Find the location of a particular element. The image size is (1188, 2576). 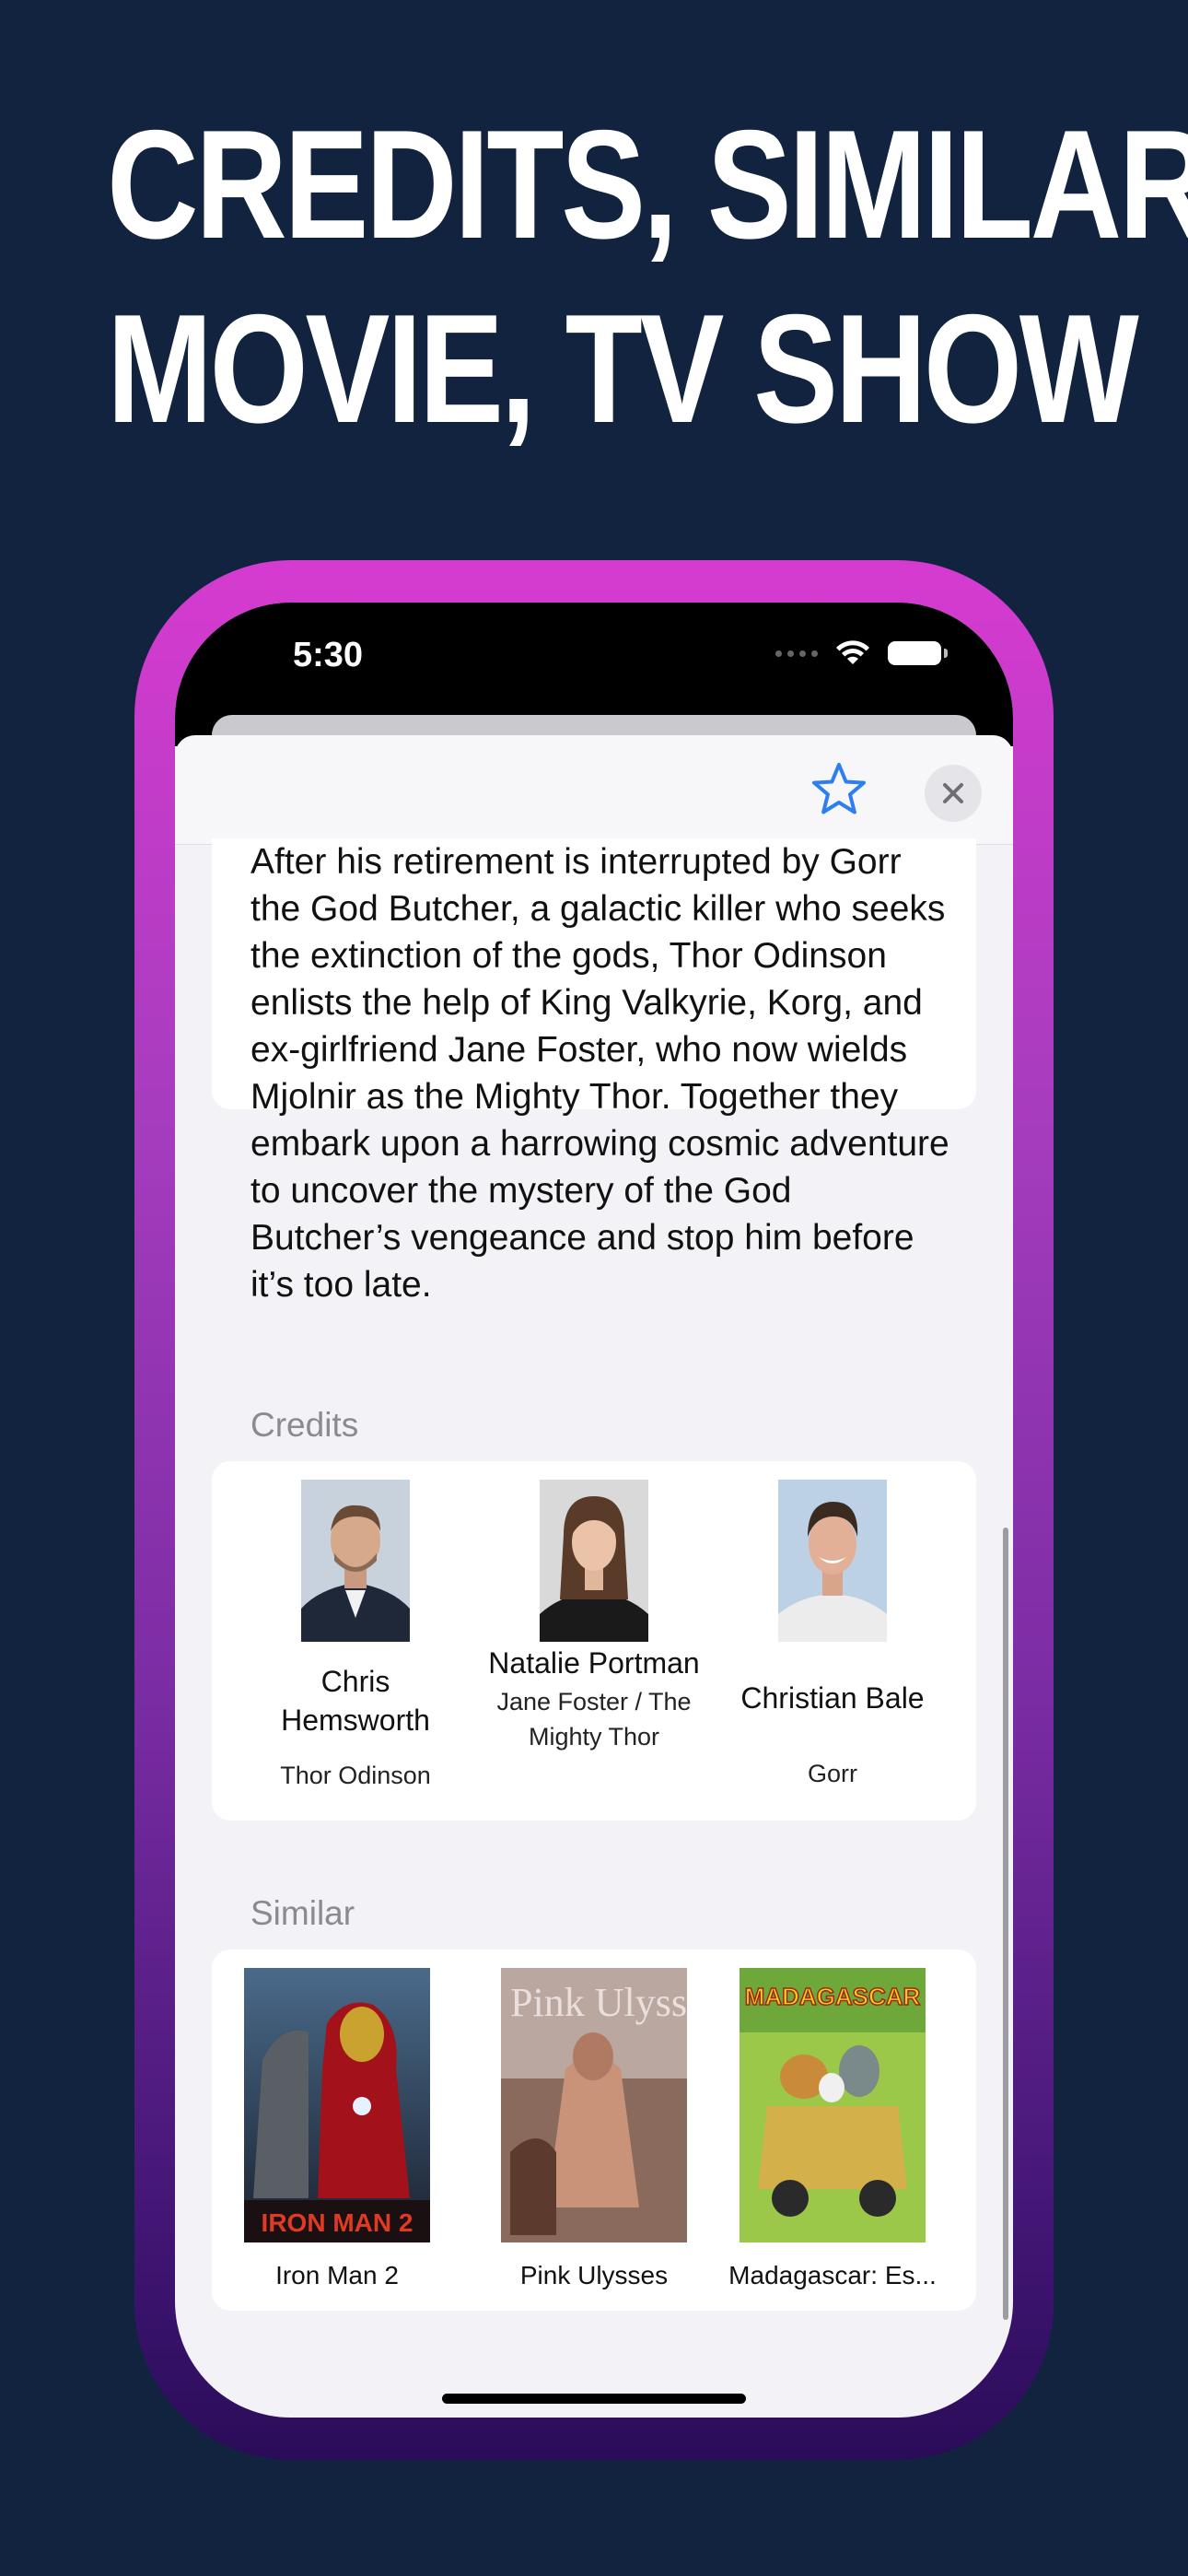

movie-title: Pink Ulysses is located at coordinates (594, 2275).